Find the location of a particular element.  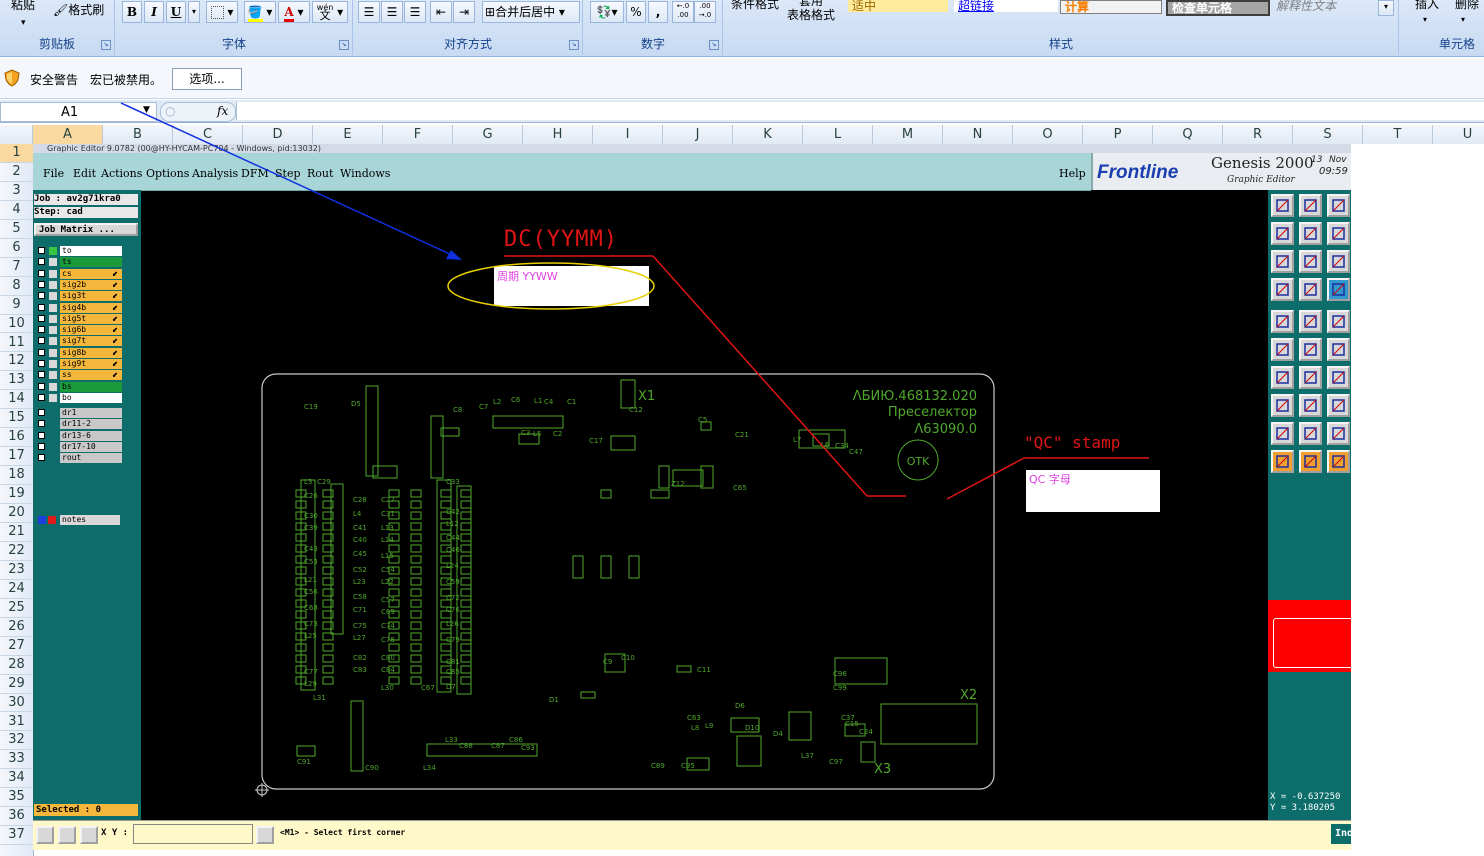

row-header-4: 4 is located at coordinates (16, 210).